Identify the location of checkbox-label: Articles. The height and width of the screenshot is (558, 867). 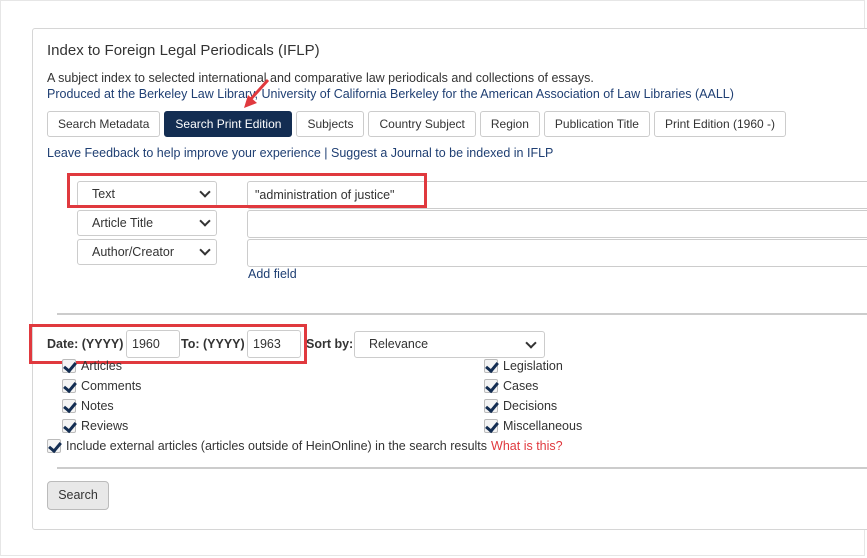
(101, 366).